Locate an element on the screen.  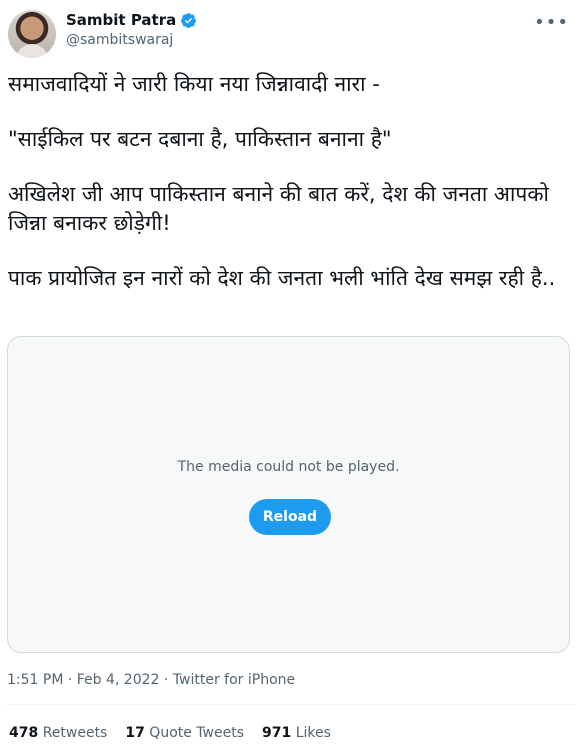
tweet-stats: 478 Retweets 17 Quote Tweets 971 Likes is located at coordinates (170, 733).